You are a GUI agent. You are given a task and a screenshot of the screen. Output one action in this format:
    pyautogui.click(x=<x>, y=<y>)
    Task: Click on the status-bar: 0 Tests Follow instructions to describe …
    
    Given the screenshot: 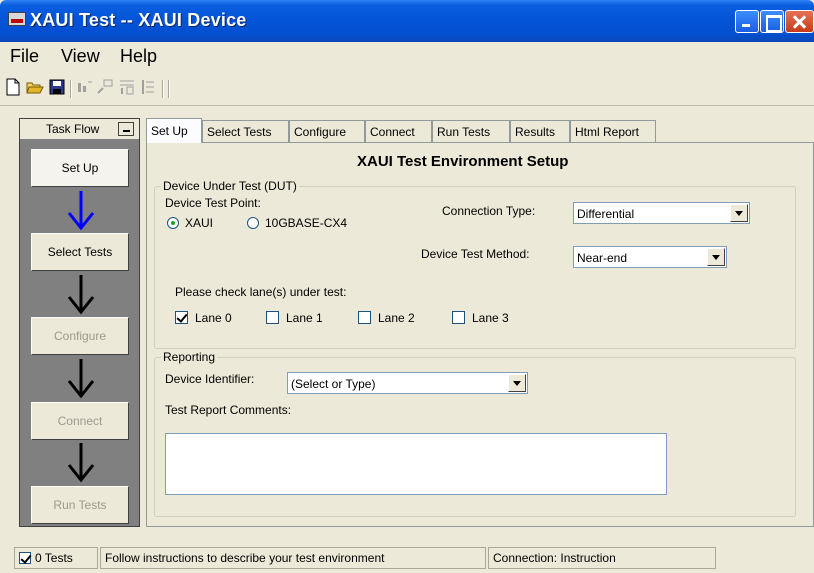 What is the action you would take?
    pyautogui.click(x=407, y=558)
    